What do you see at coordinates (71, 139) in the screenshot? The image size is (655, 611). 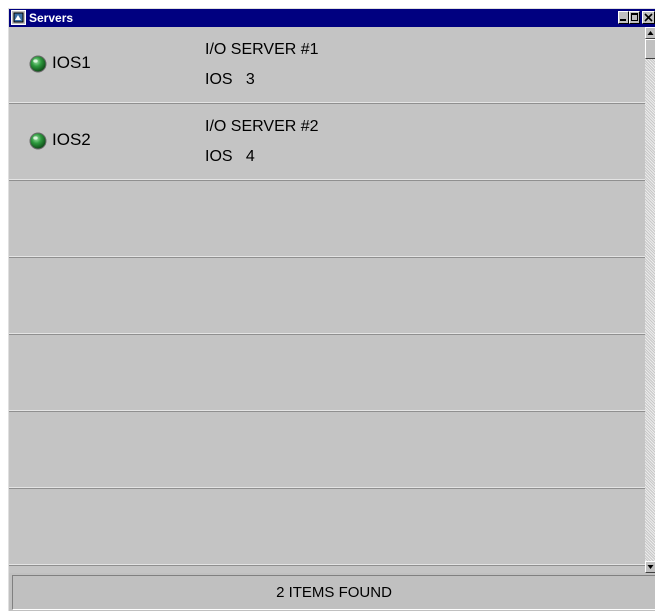 I see `server-name: IOS2` at bounding box center [71, 139].